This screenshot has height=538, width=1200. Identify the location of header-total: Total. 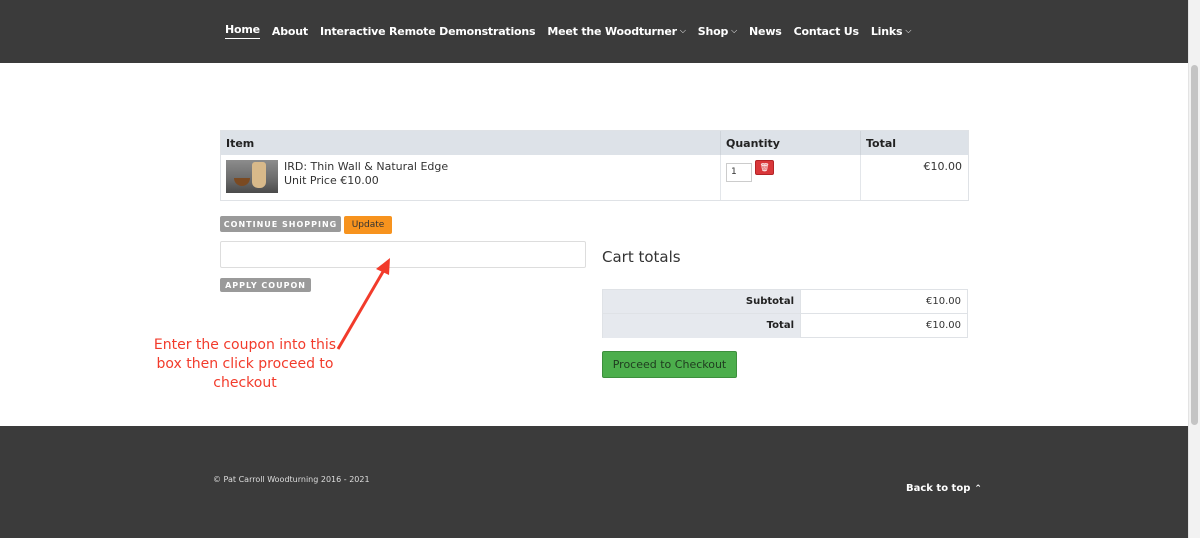
(914, 143).